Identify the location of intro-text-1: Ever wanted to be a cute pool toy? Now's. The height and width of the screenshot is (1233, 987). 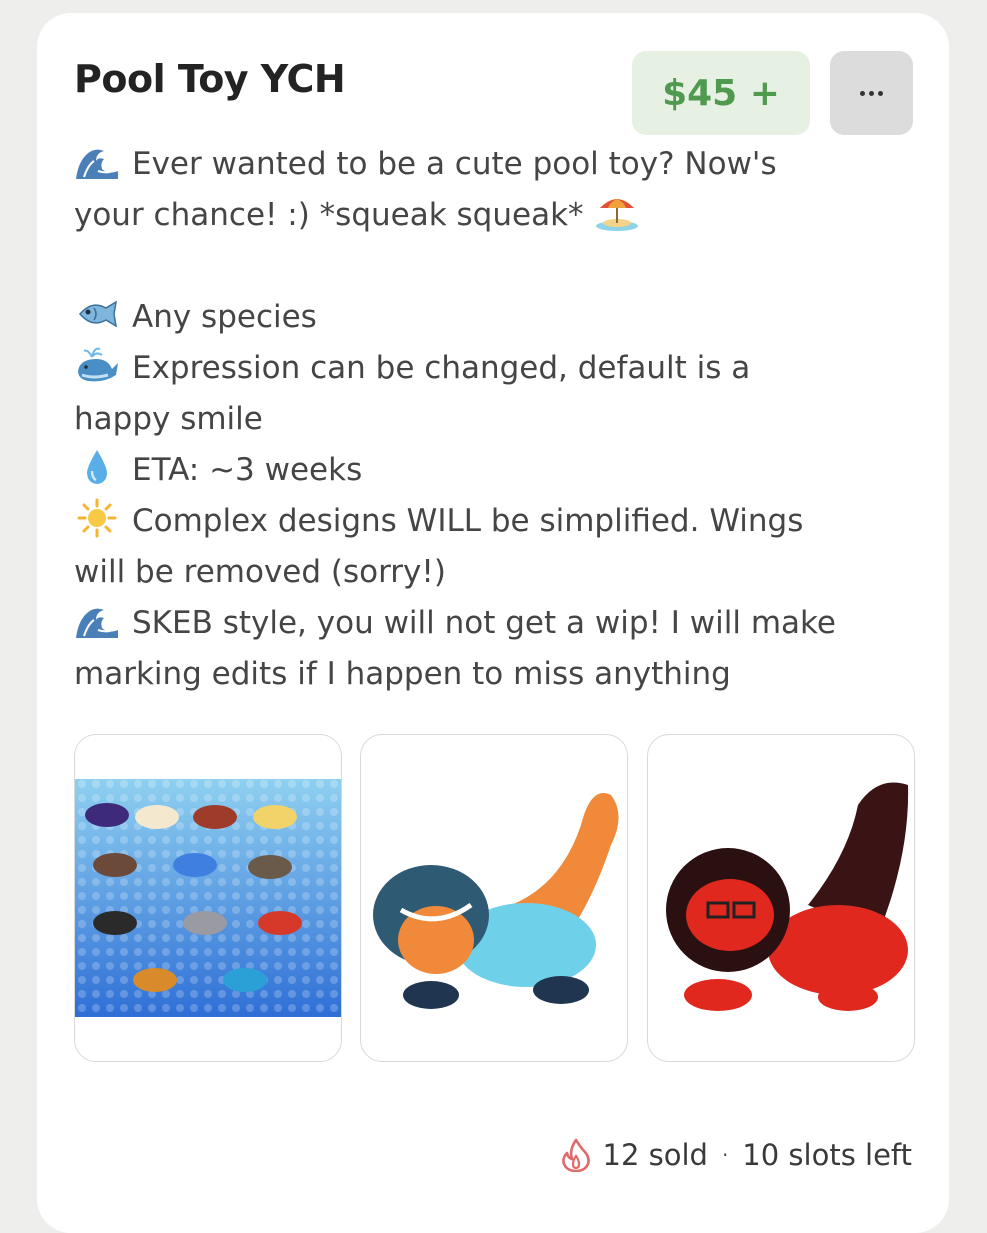
(454, 164).